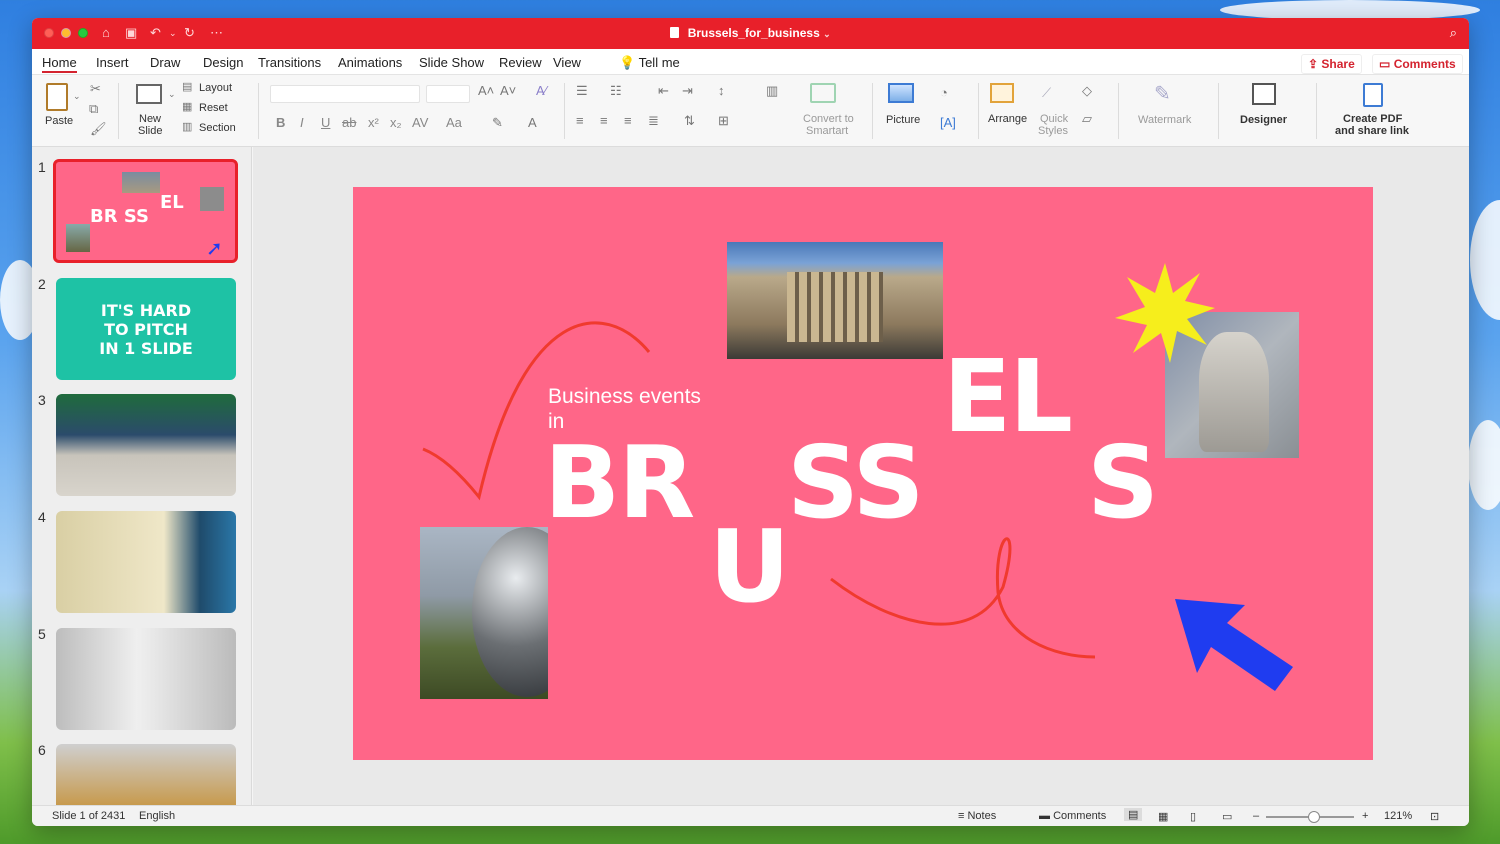 The width and height of the screenshot is (1500, 844). What do you see at coordinates (112, 62) in the screenshot?
I see `tab-insert: Insert` at bounding box center [112, 62].